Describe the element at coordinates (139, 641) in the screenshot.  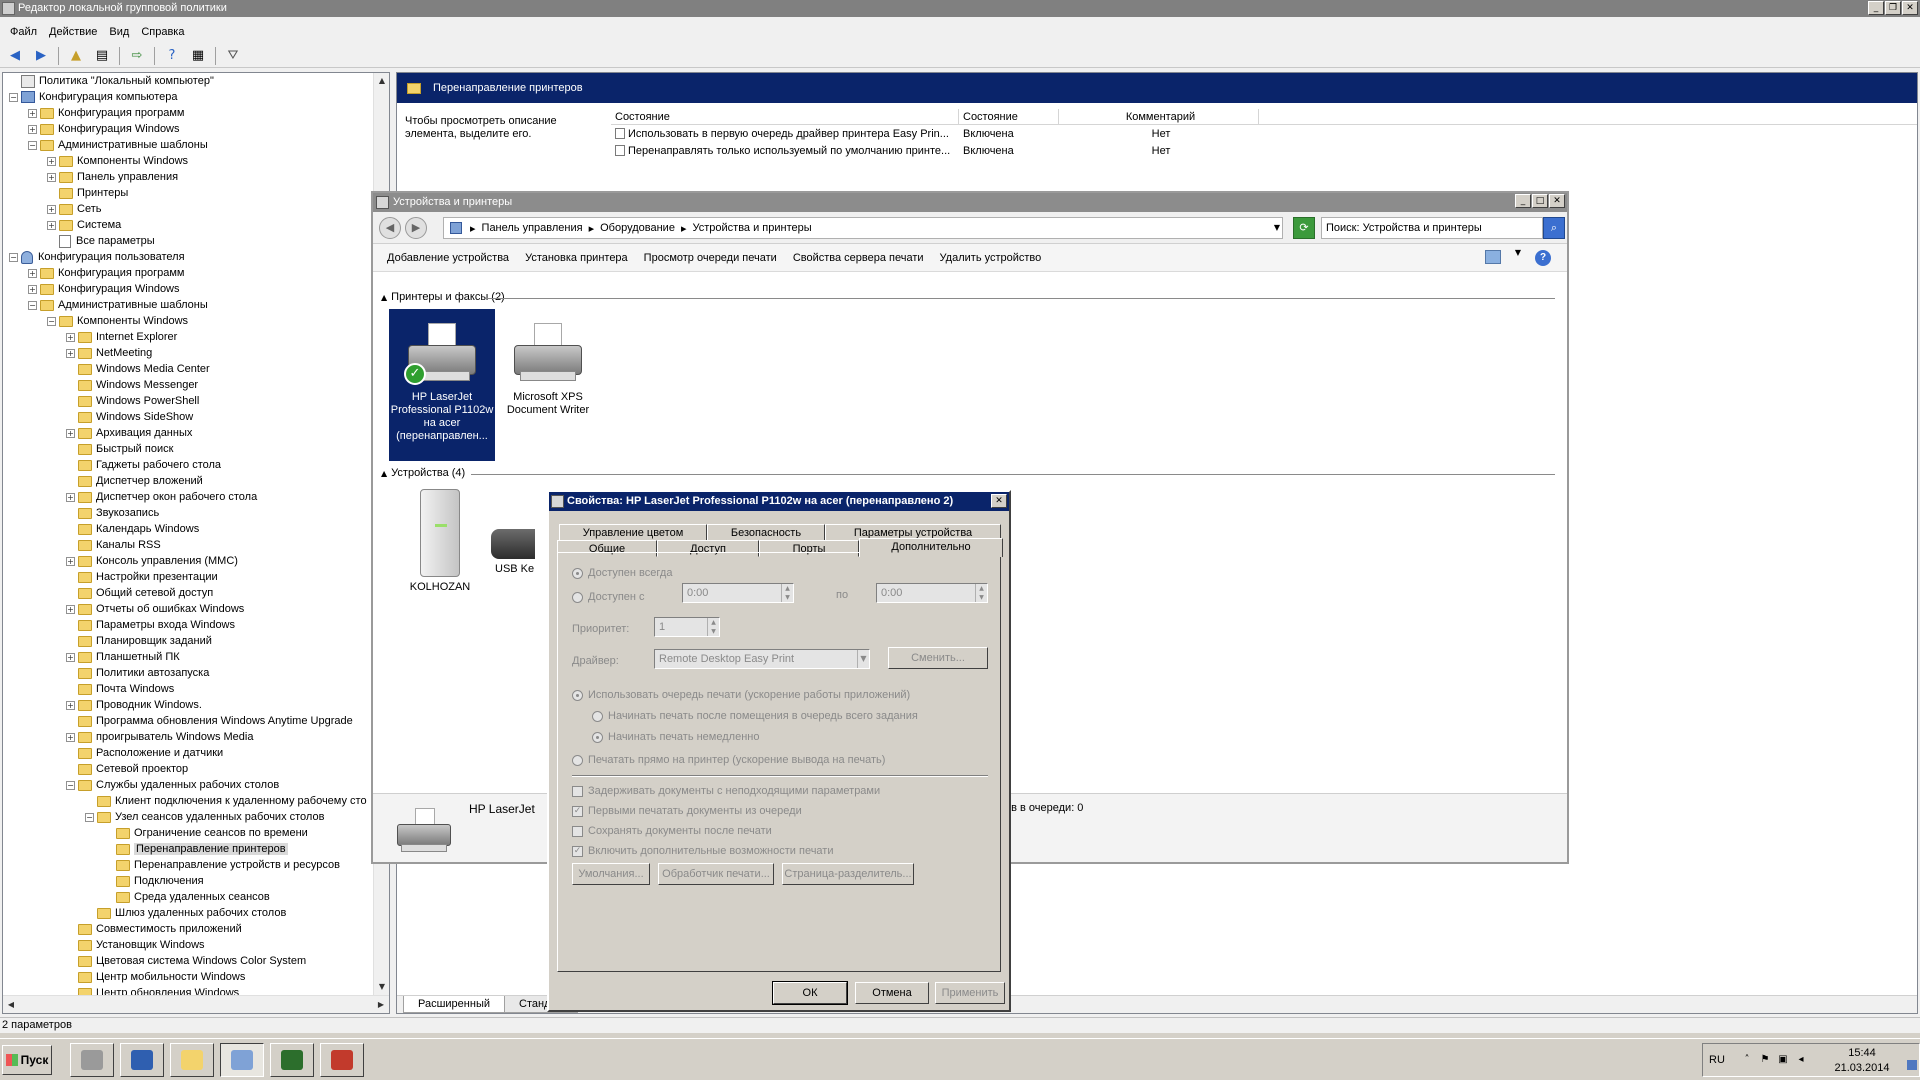
I see `tree-node: Планировщик заданий` at that location.